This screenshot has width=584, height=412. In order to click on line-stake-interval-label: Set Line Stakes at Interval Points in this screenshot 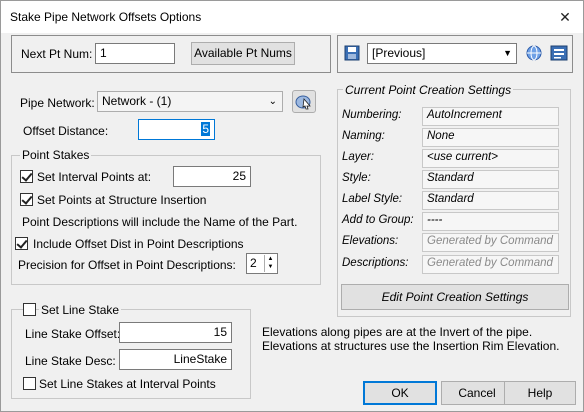, I will do `click(127, 384)`.